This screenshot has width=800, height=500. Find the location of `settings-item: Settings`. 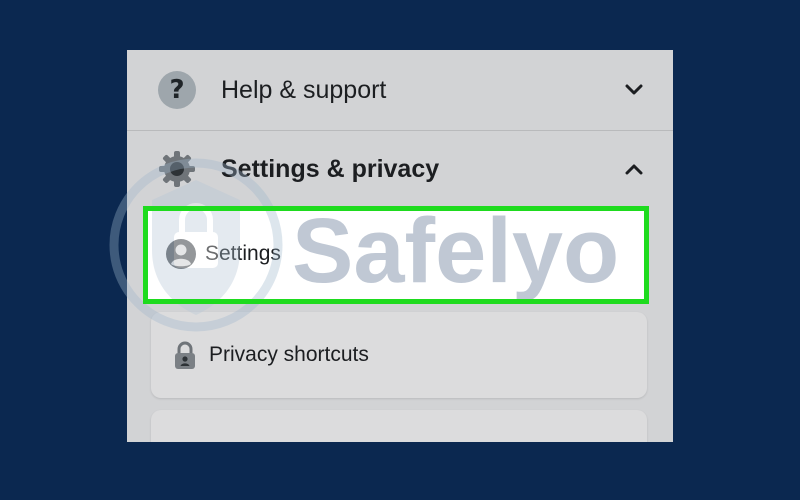

settings-item: Settings is located at coordinates (398, 254).